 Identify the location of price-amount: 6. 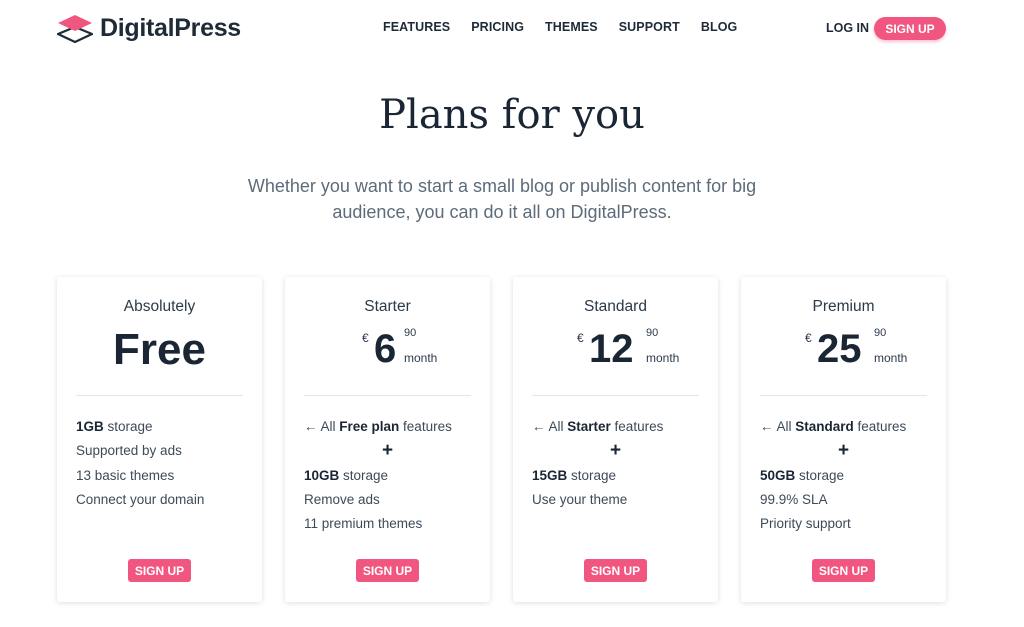
(385, 349).